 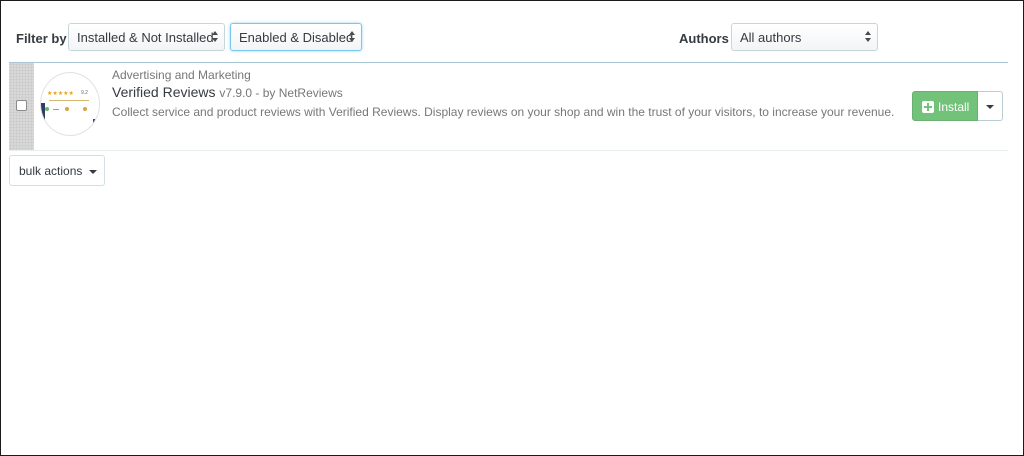 What do you see at coordinates (41, 38) in the screenshot?
I see `filter-by-label: Filter by` at bounding box center [41, 38].